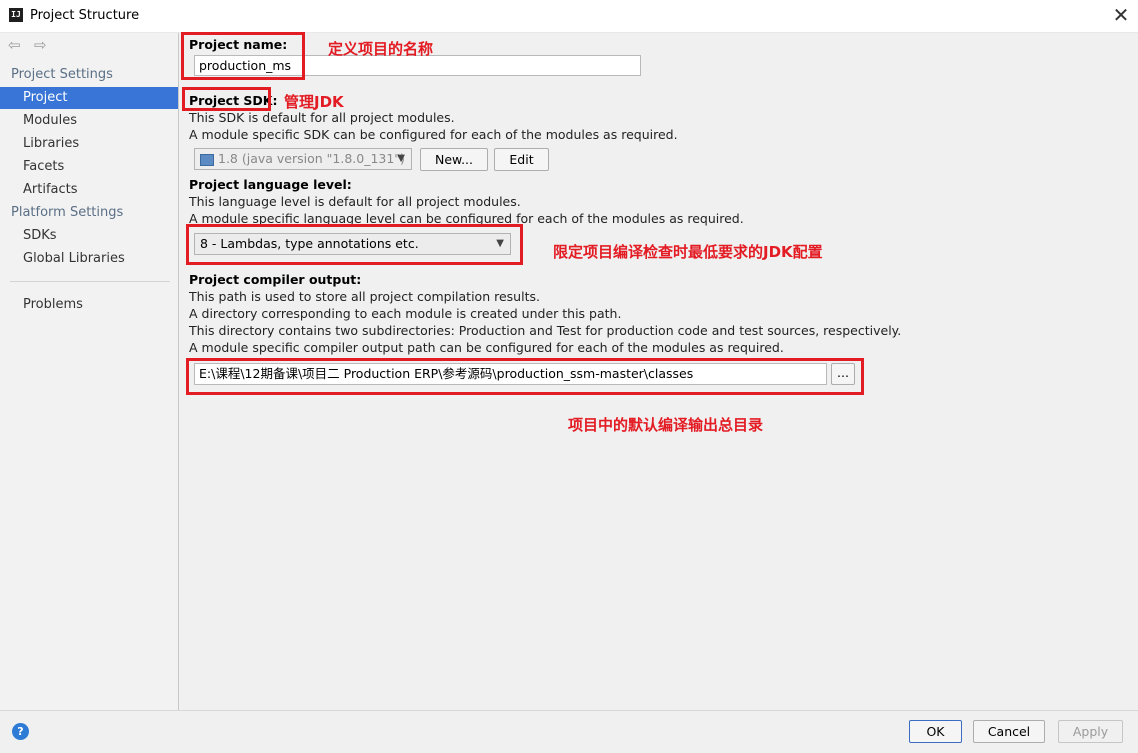 This screenshot has height=753, width=1138. What do you see at coordinates (243, 56) in the screenshot?
I see `annotation-box-name` at bounding box center [243, 56].